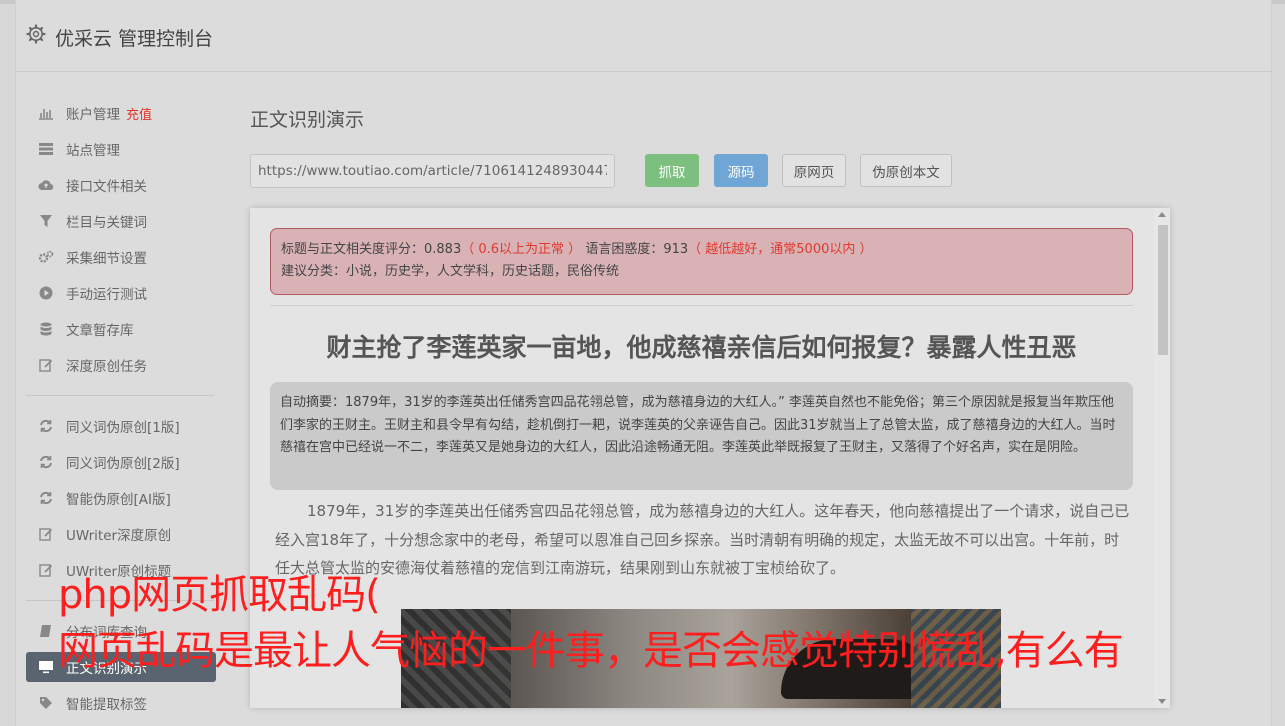 The image size is (1285, 726). I want to click on play-icon, so click(46, 293).